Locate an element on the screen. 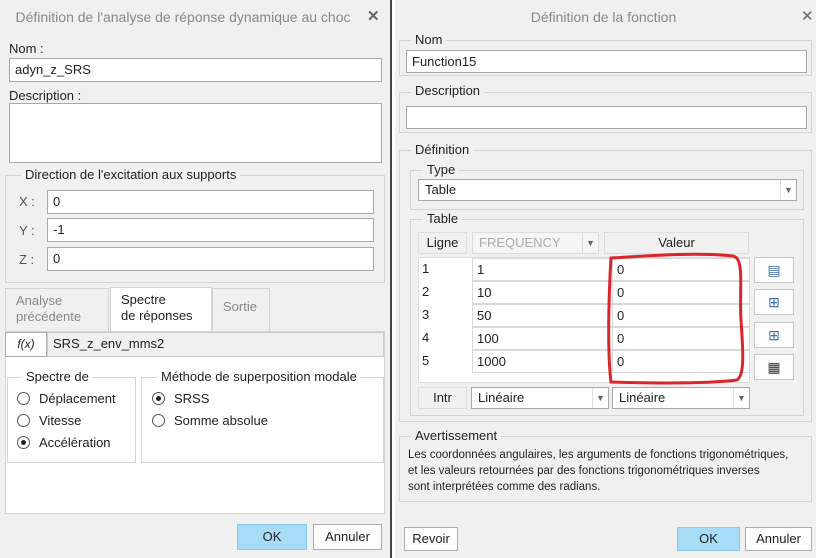 This screenshot has height=558, width=816. type-legend: Type is located at coordinates (441, 170).